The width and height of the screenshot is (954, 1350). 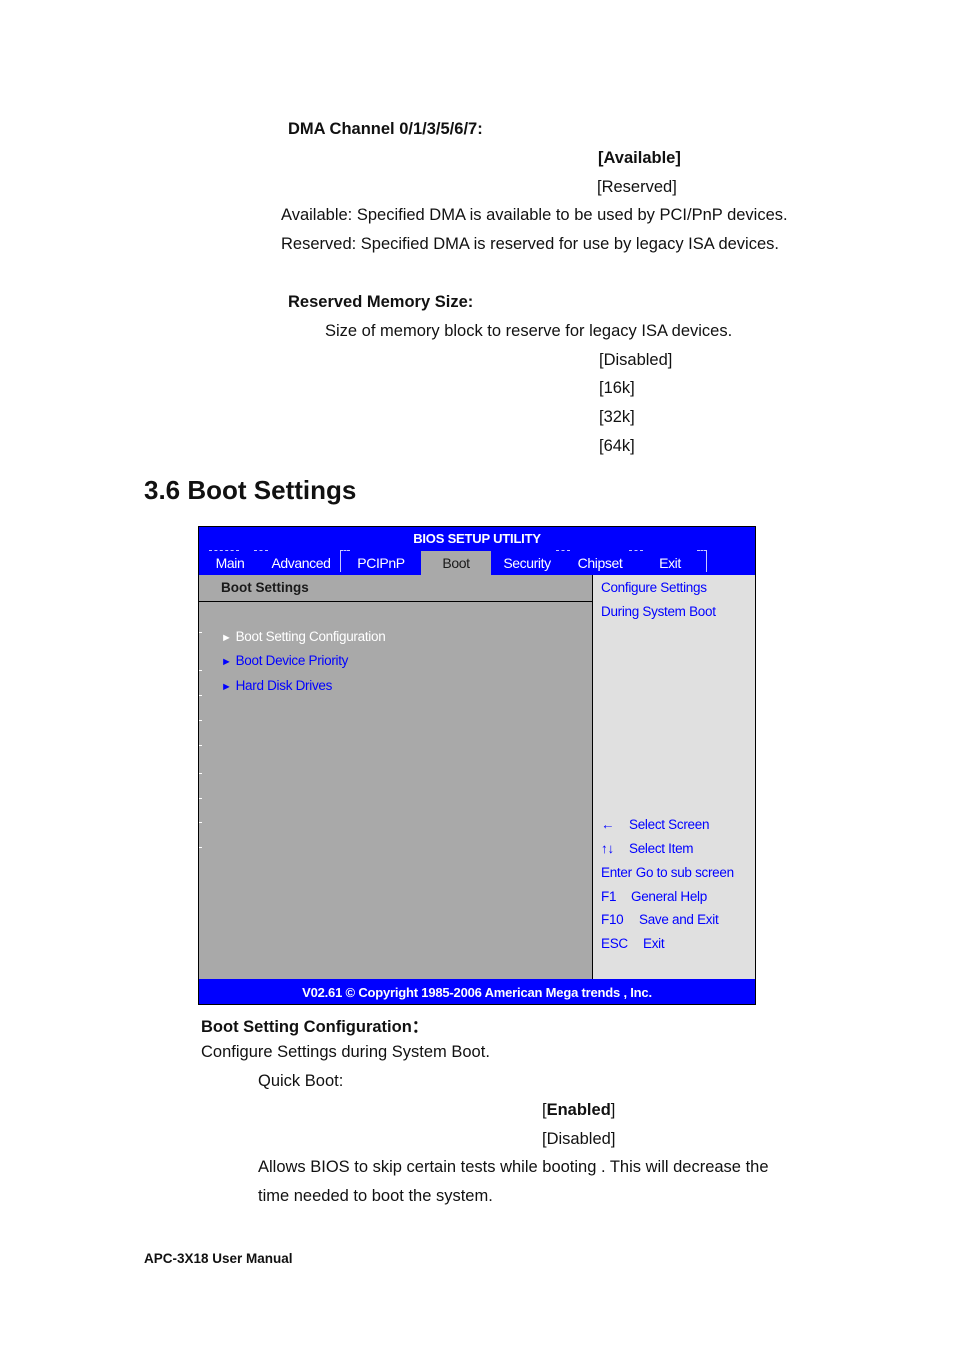 What do you see at coordinates (381, 302) in the screenshot?
I see `reserved-memory-heading: Reserved Memory Size:` at bounding box center [381, 302].